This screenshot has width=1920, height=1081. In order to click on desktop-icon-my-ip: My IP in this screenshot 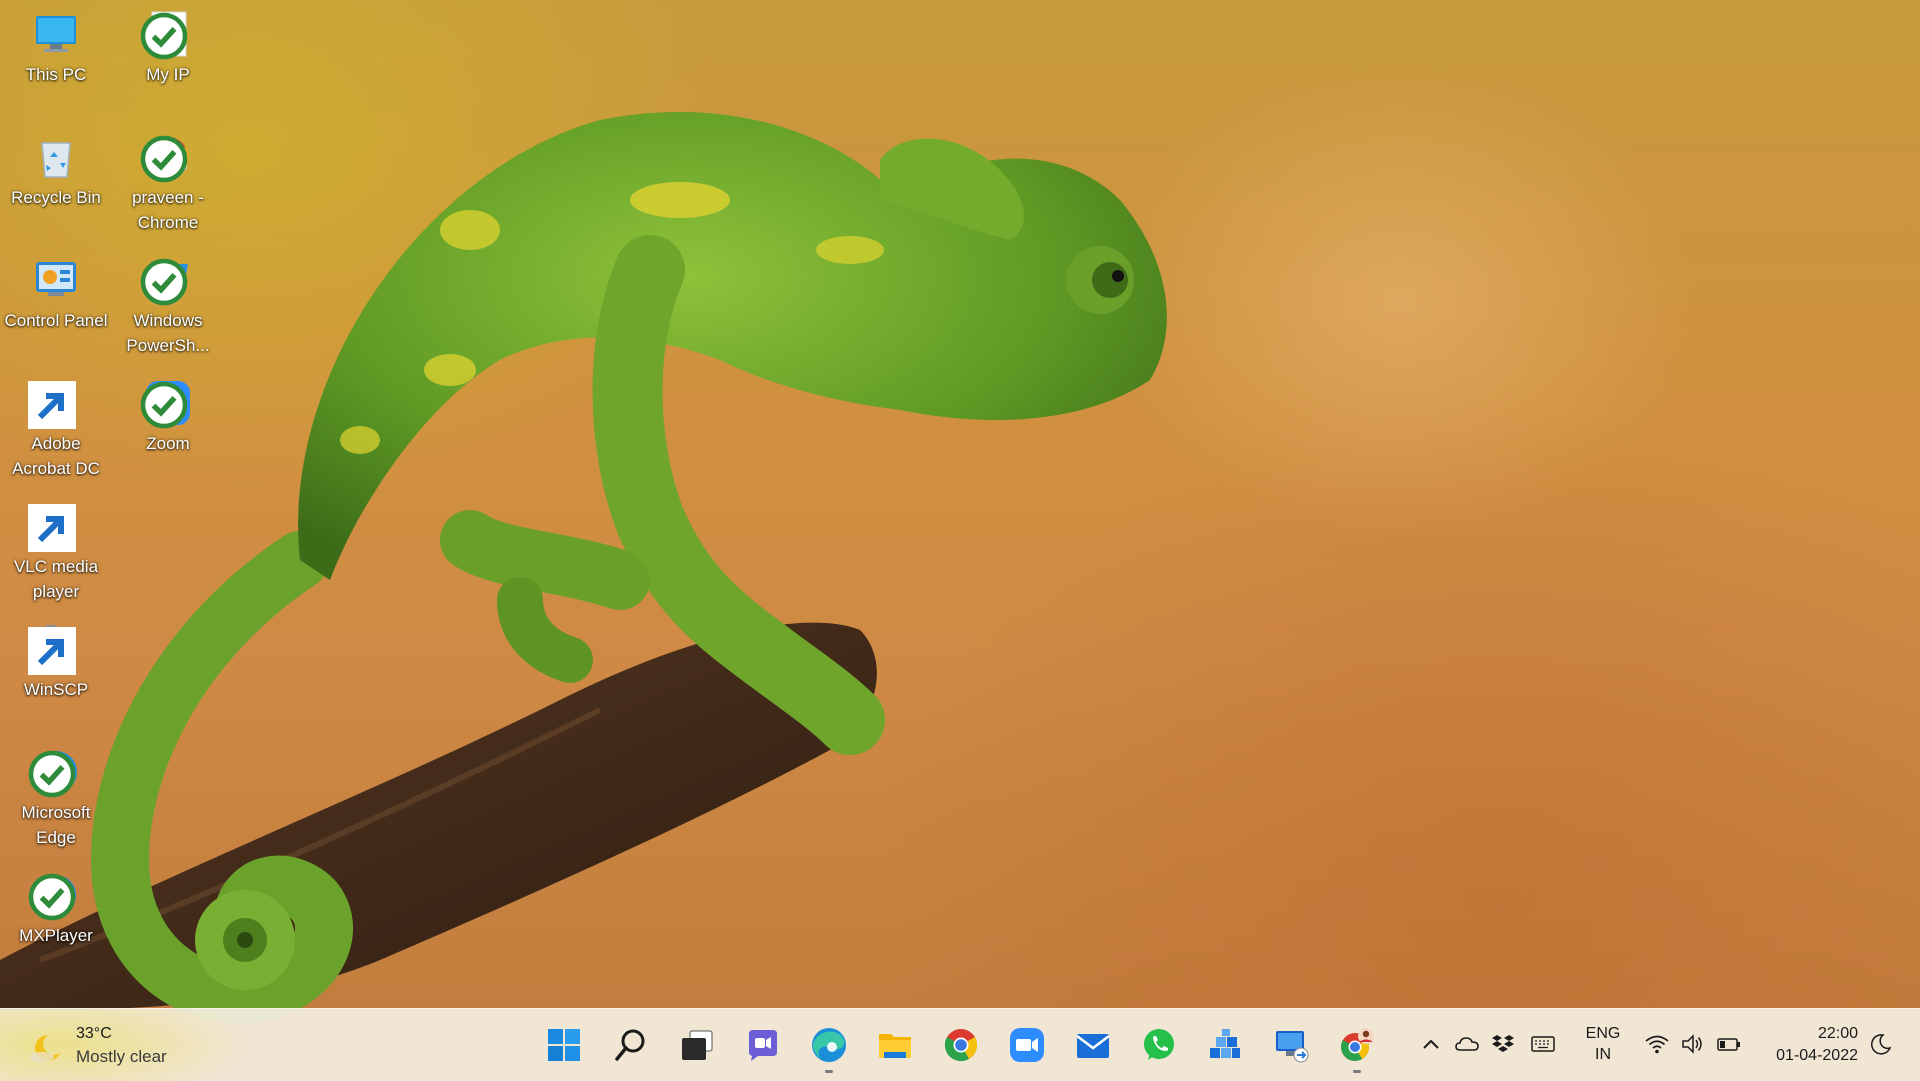, I will do `click(168, 45)`.